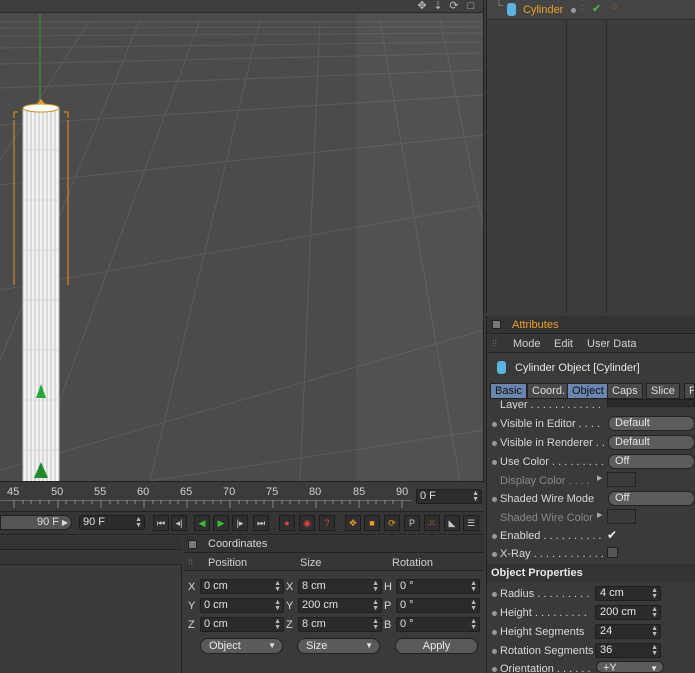 This screenshot has height=673, width=695. Describe the element at coordinates (241, 646) in the screenshot. I see `coordinate-mode-dropdown: Object ▼` at that location.